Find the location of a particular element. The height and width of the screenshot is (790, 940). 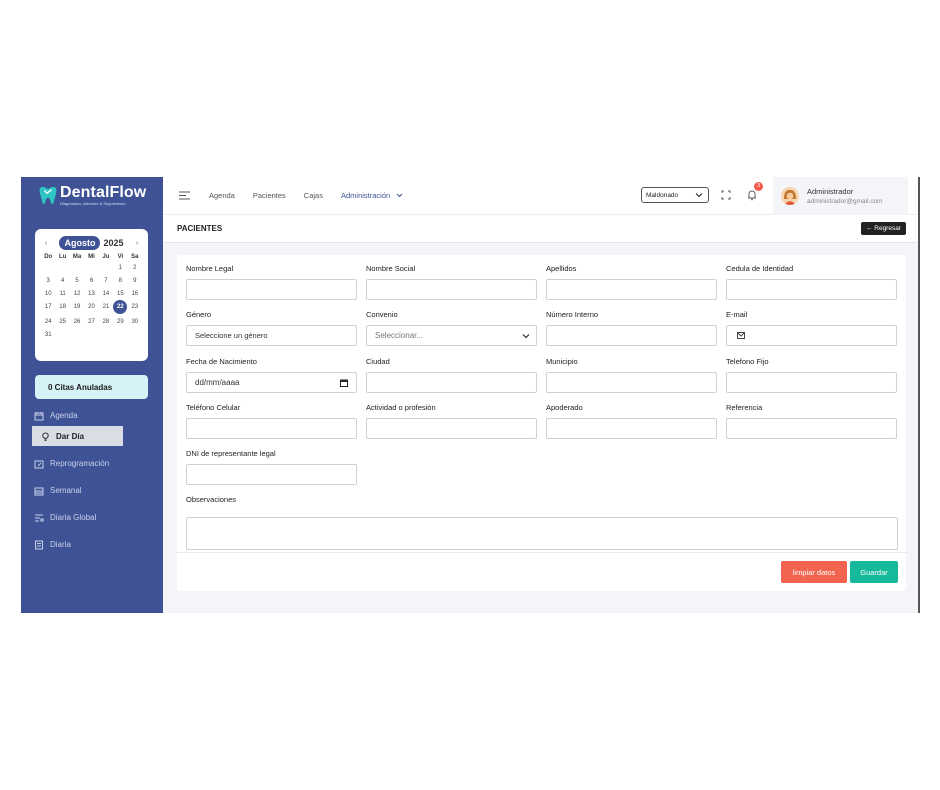

nav-administracion-label: Administración is located at coordinates (365, 195).